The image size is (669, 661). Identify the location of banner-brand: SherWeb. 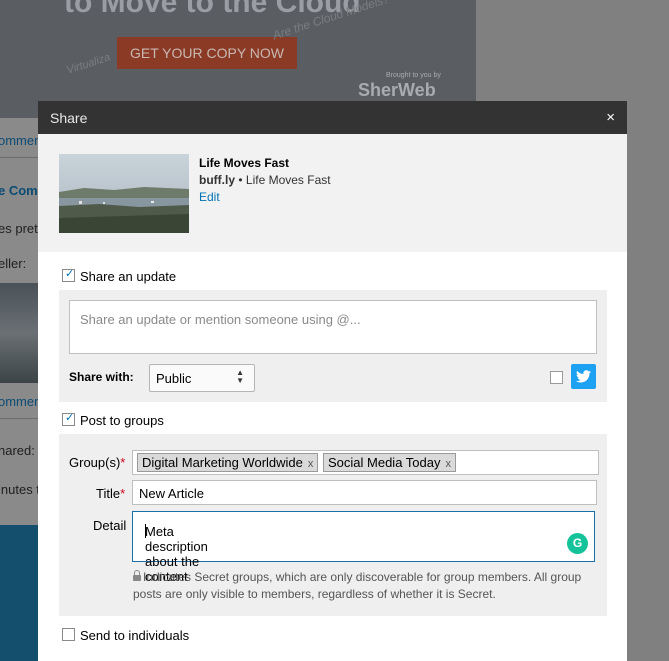
(397, 90).